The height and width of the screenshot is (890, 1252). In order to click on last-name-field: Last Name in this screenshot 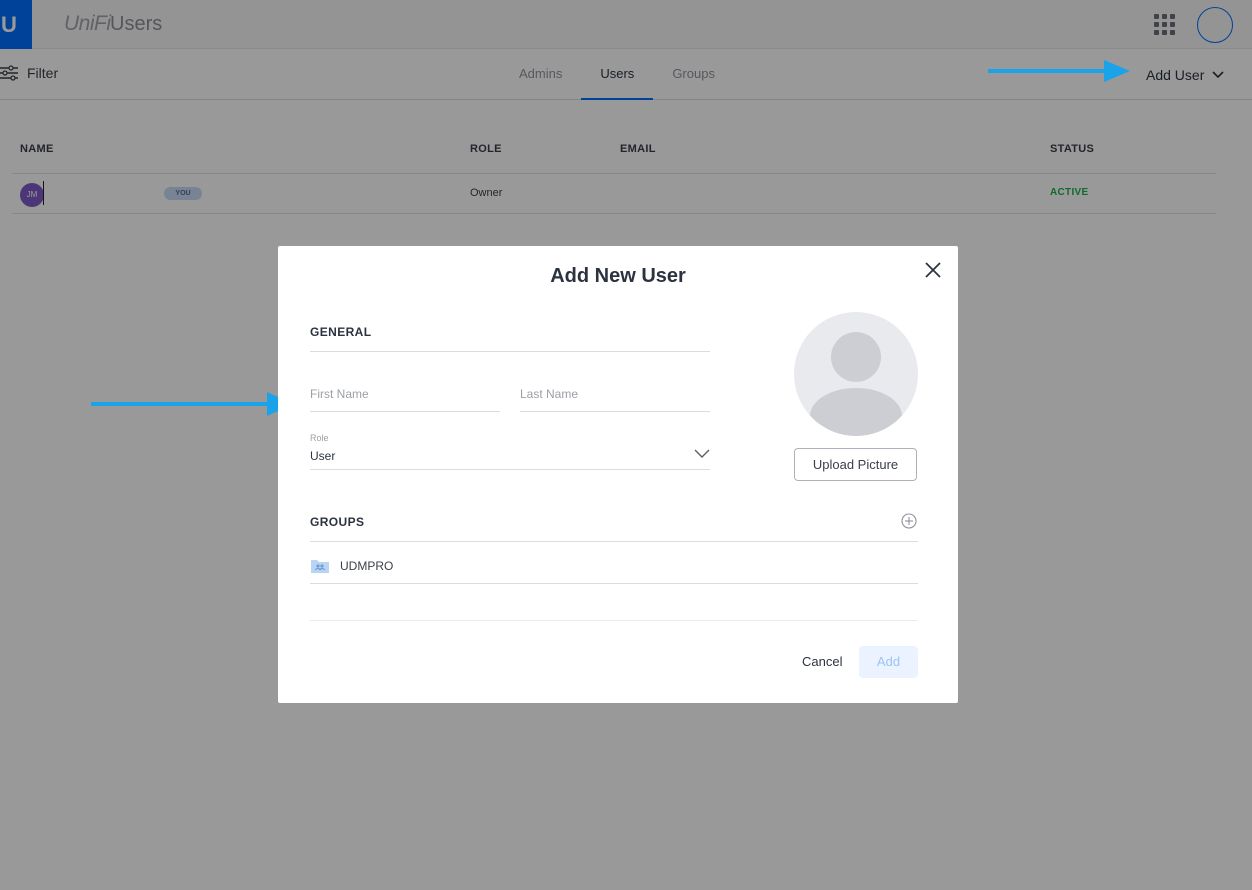, I will do `click(549, 394)`.